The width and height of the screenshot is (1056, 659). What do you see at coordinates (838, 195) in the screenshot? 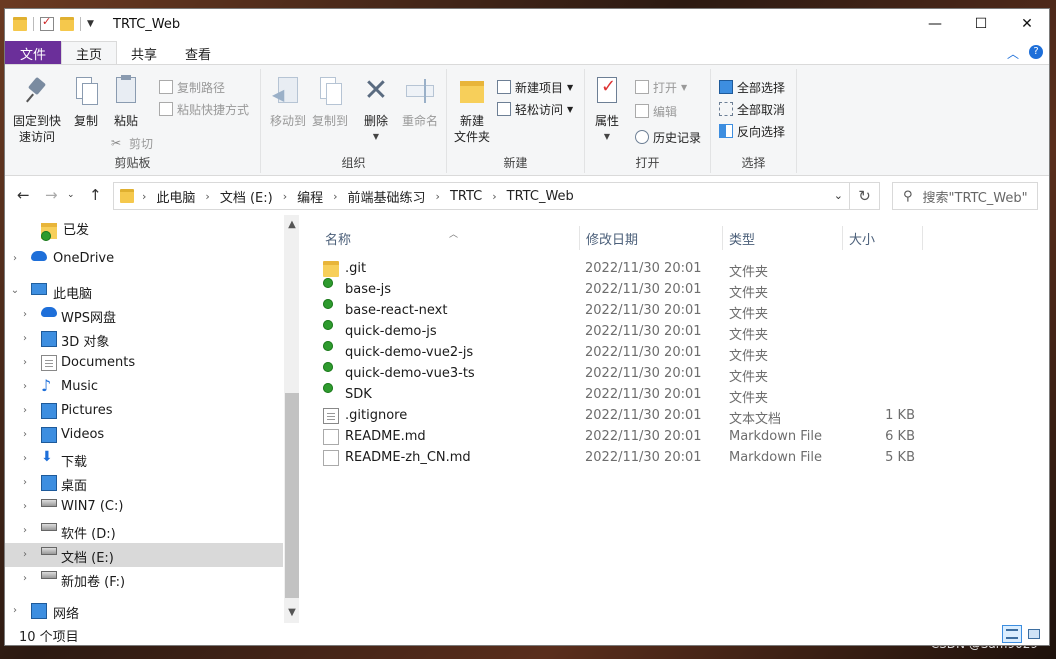
I see `address-dropdown-icon: ⌄` at bounding box center [838, 195].